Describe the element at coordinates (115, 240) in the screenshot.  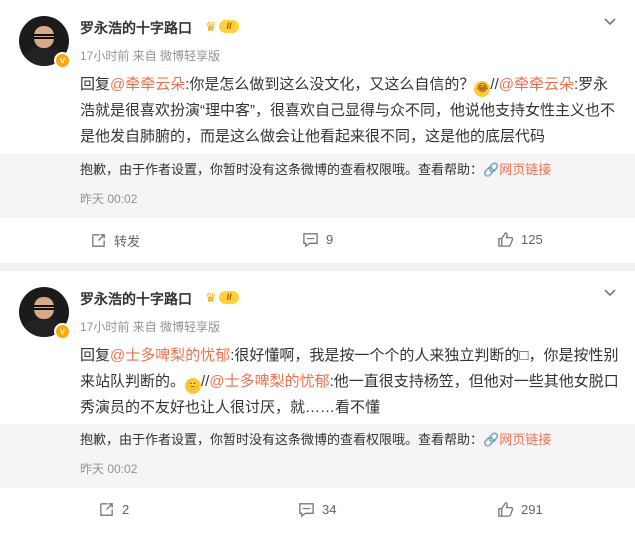
I see `repost-button: 转发` at that location.